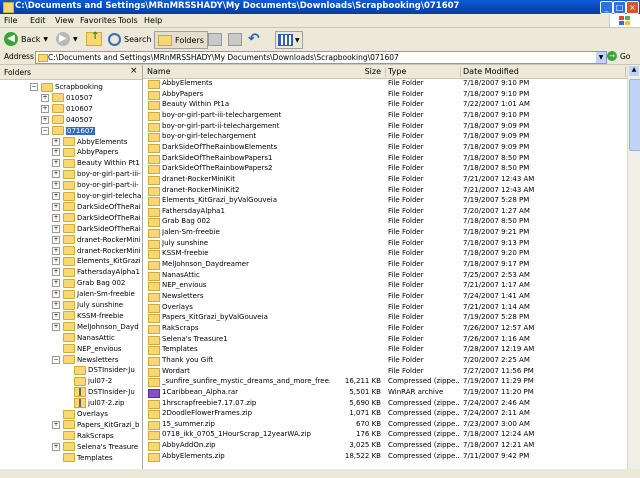  I want to click on list-item: Newsletters File Folder 7/24/2007 1:41 AM, so click(385, 297).